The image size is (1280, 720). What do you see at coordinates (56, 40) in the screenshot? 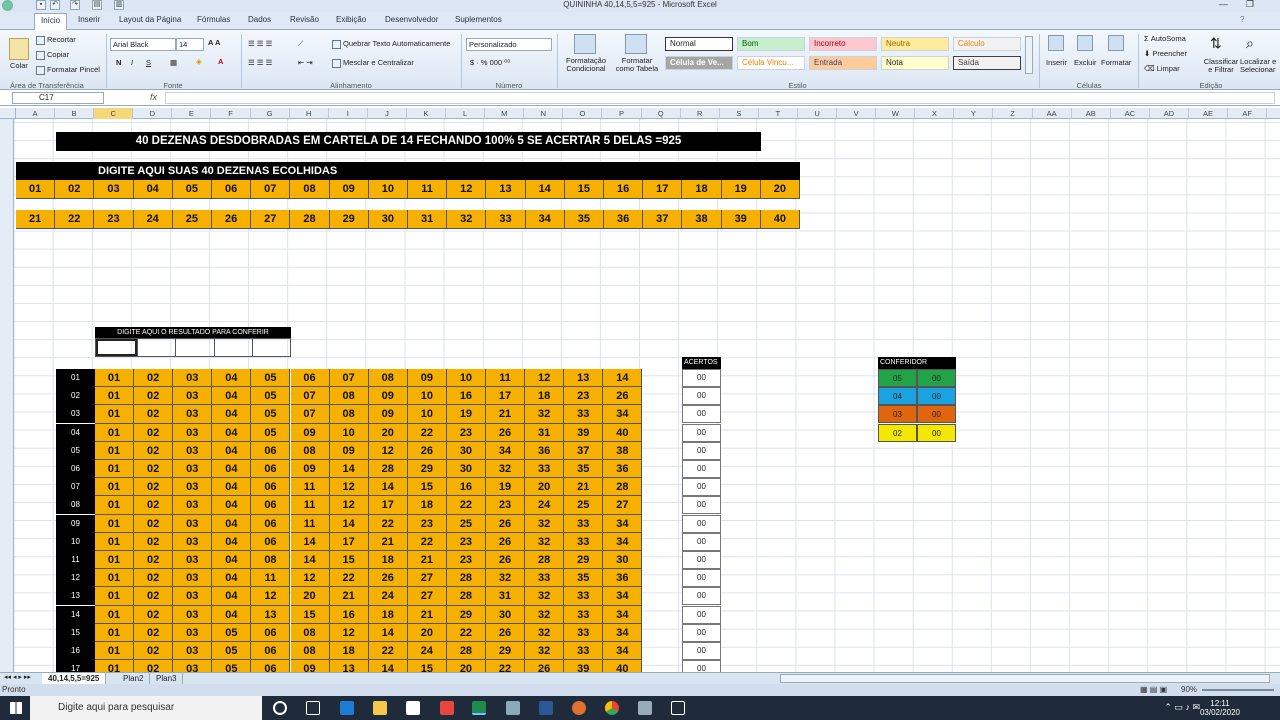
I see `cut-button: Recortar` at bounding box center [56, 40].